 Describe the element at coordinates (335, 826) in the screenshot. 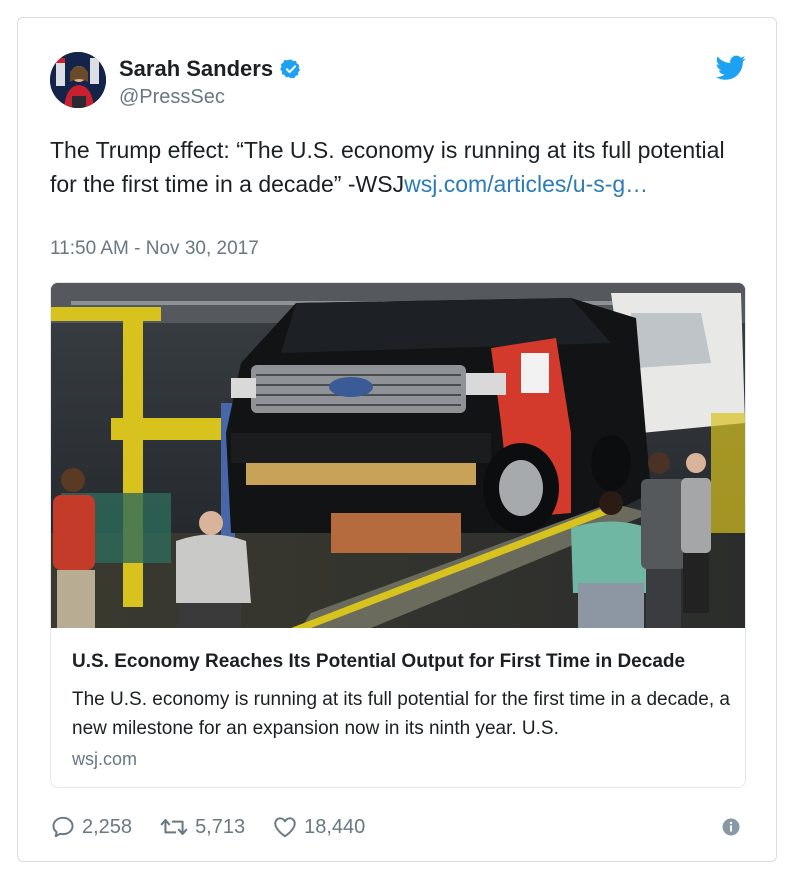

I see `like-count: 18,440` at that location.